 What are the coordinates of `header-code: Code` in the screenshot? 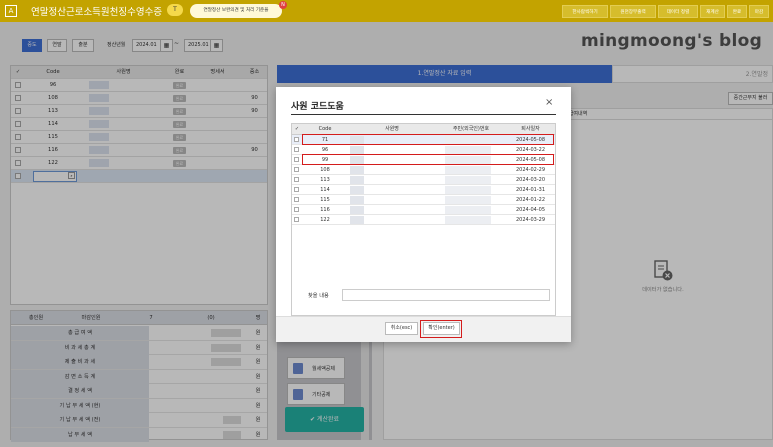 It's located at (325, 129).